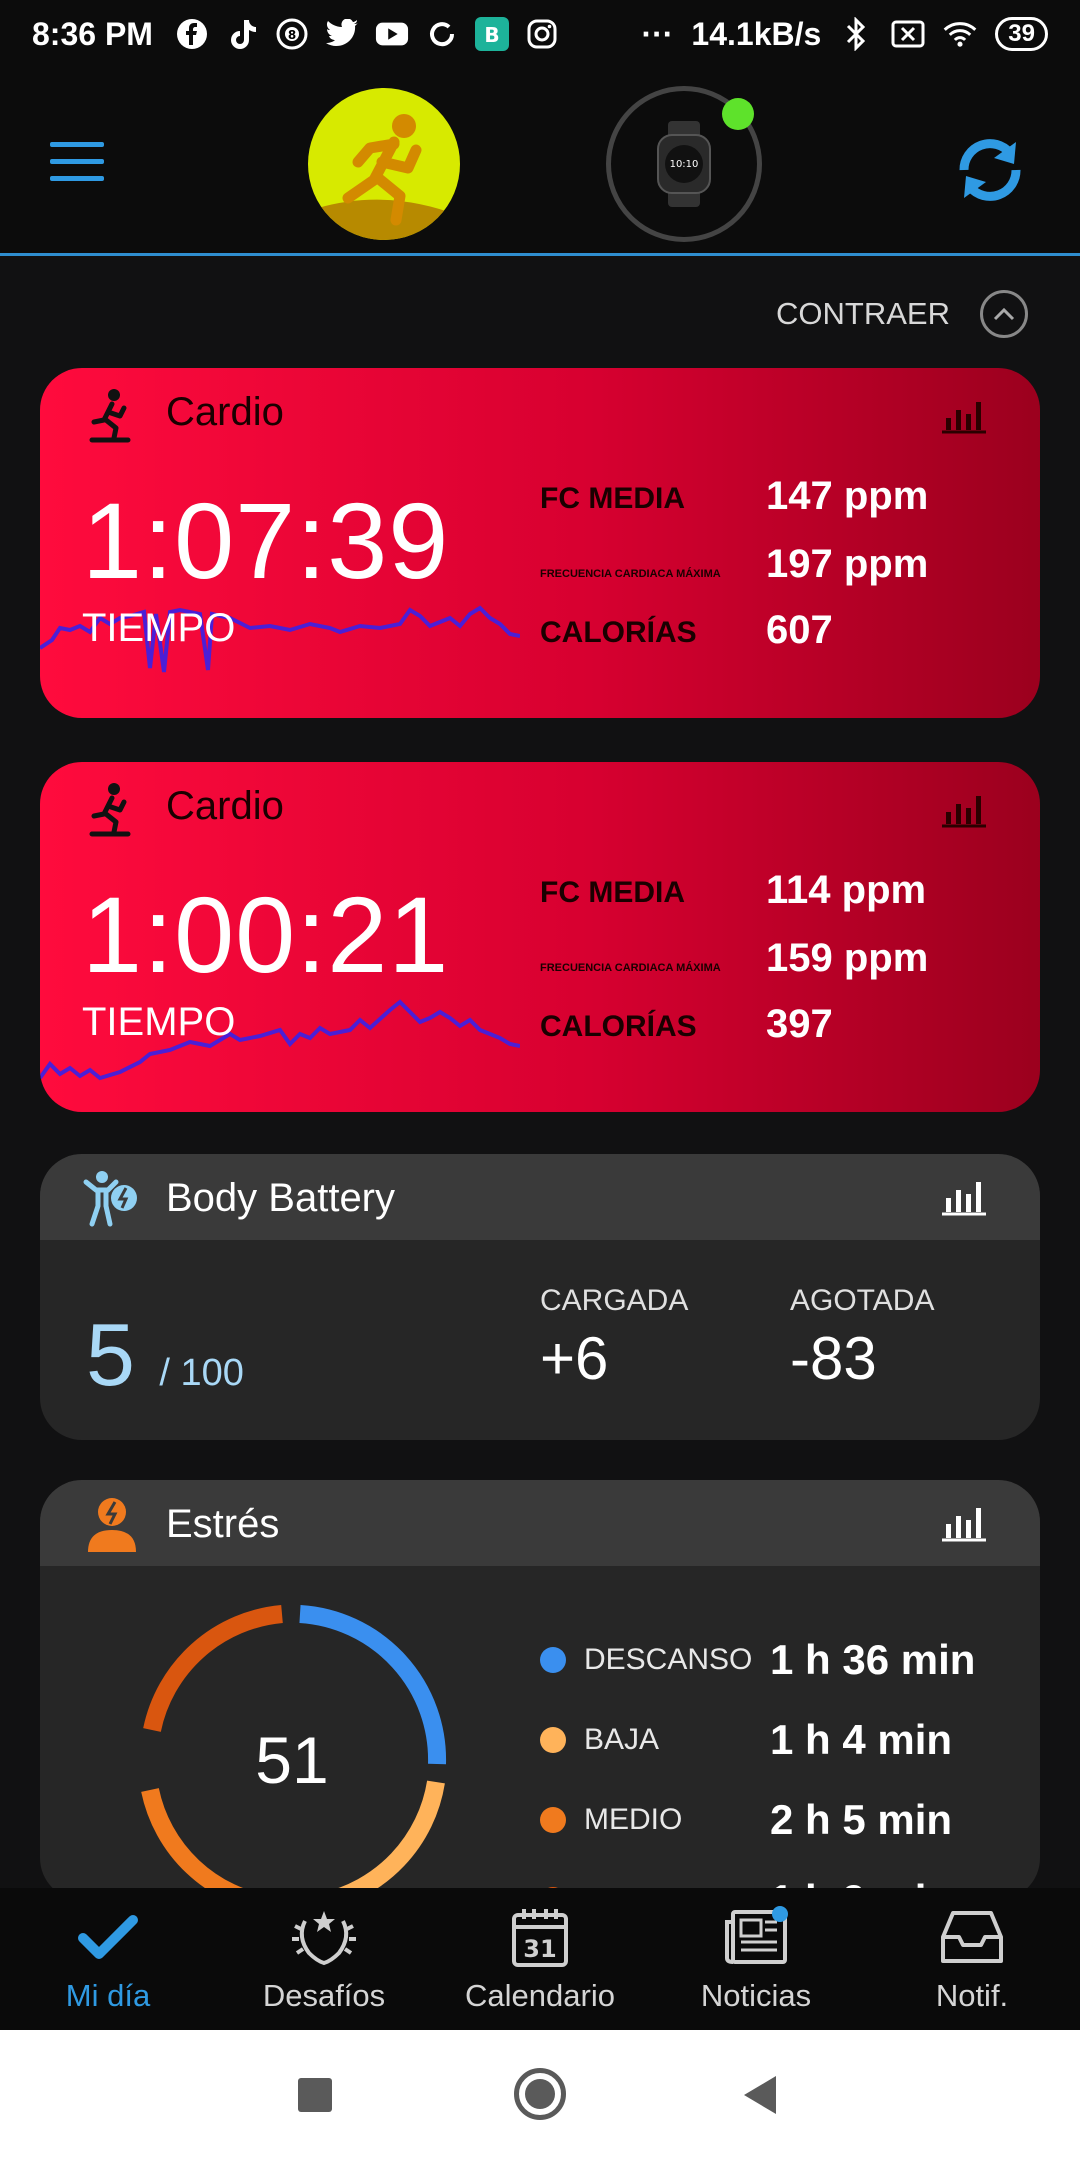  Describe the element at coordinates (861, 1739) in the screenshot. I see `level-value: 1 h 4 min` at that location.